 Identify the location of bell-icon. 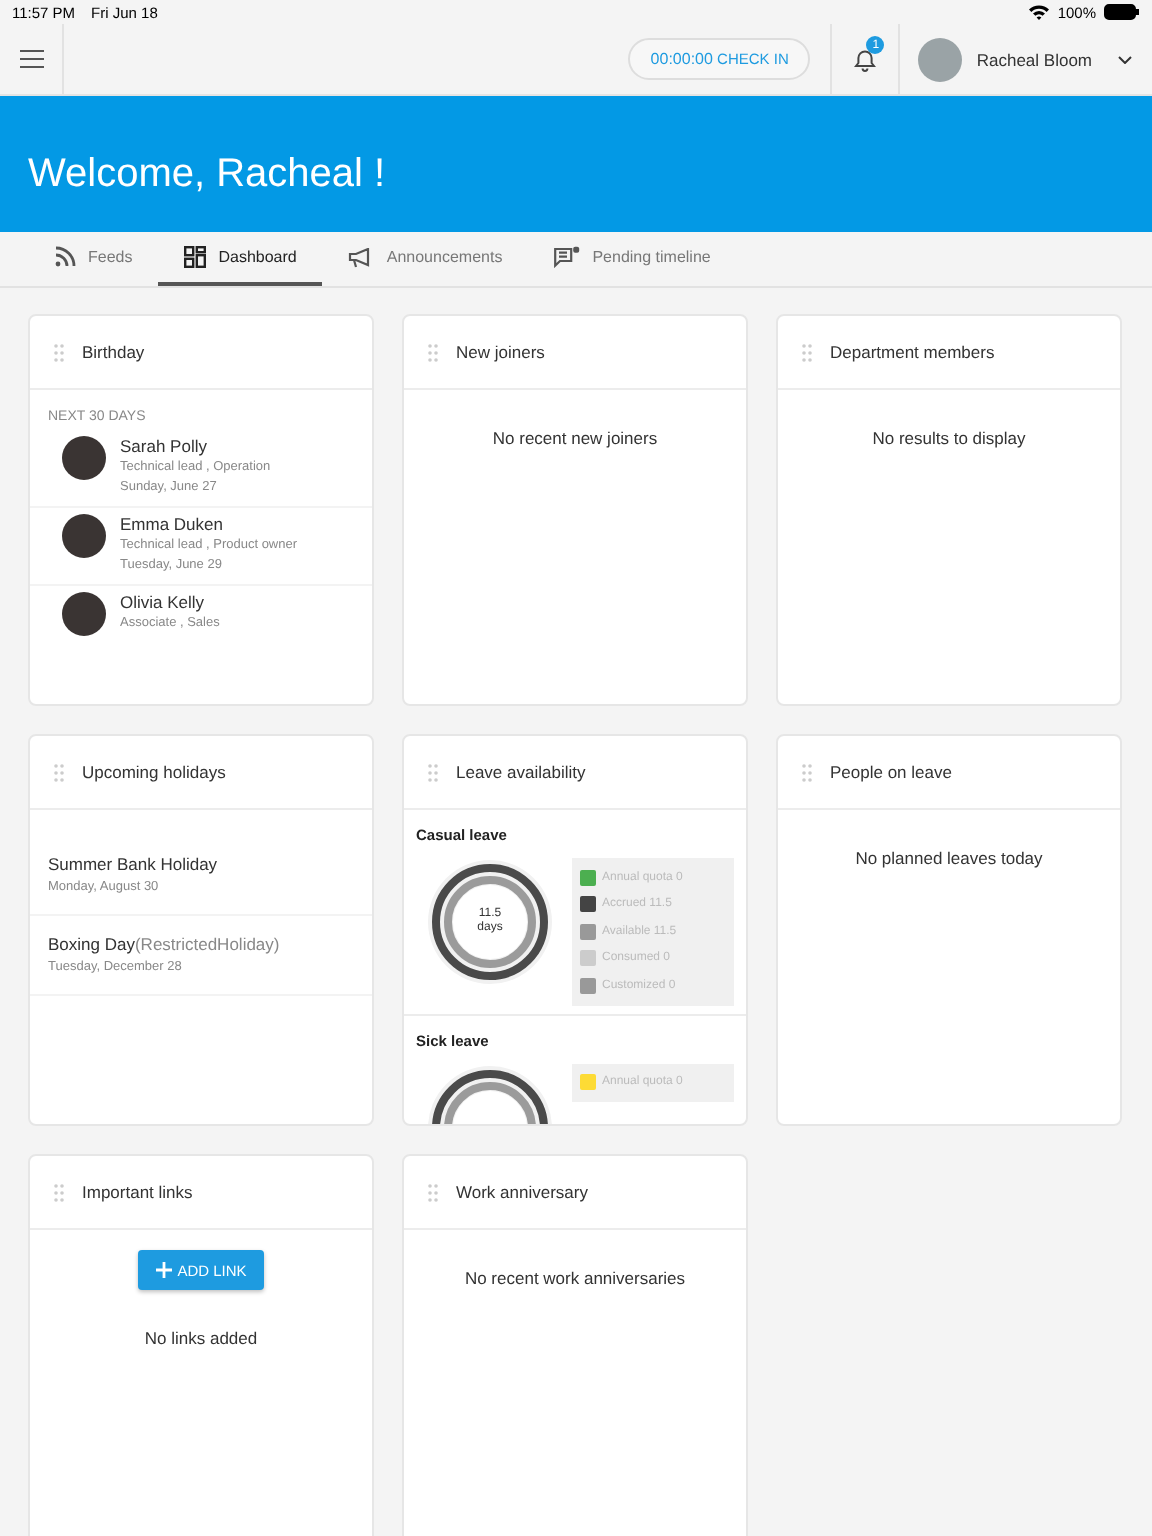
(865, 59).